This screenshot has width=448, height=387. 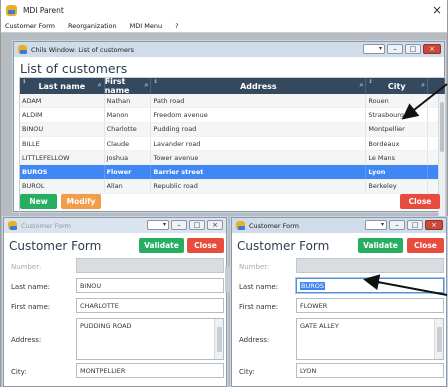 I want to click on city-field: LYON, so click(x=370, y=370).